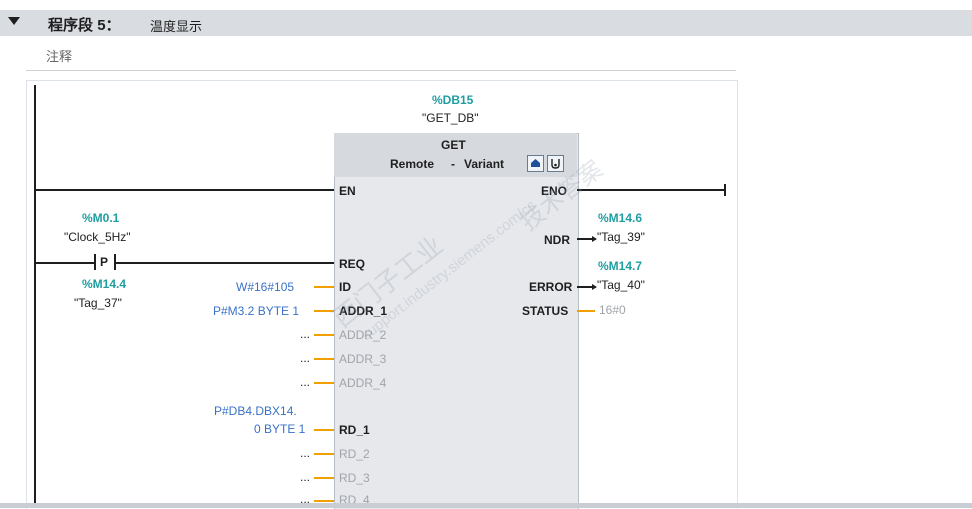  I want to click on pin-addr-4: ADDR_4, so click(363, 383).